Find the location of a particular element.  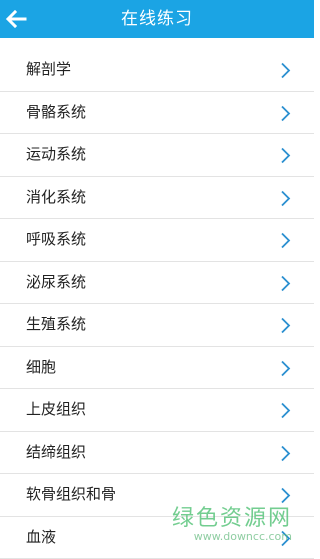

list-item-label: 软骨组织和骨 is located at coordinates (71, 495).